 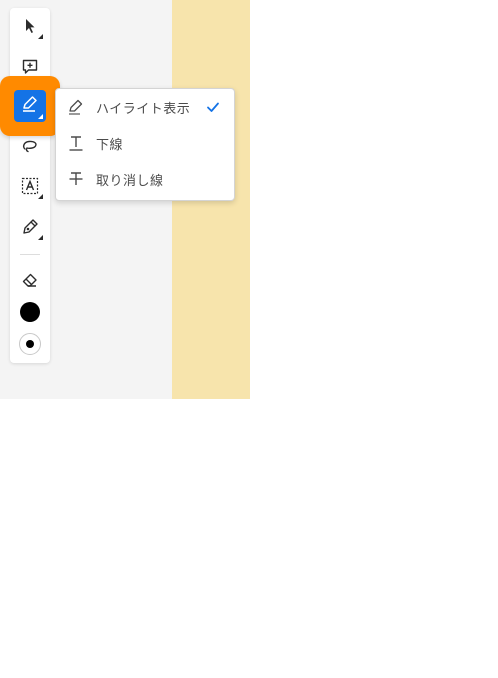 I want to click on menu-item-strikethrough: 取り消し線, so click(x=145, y=179).